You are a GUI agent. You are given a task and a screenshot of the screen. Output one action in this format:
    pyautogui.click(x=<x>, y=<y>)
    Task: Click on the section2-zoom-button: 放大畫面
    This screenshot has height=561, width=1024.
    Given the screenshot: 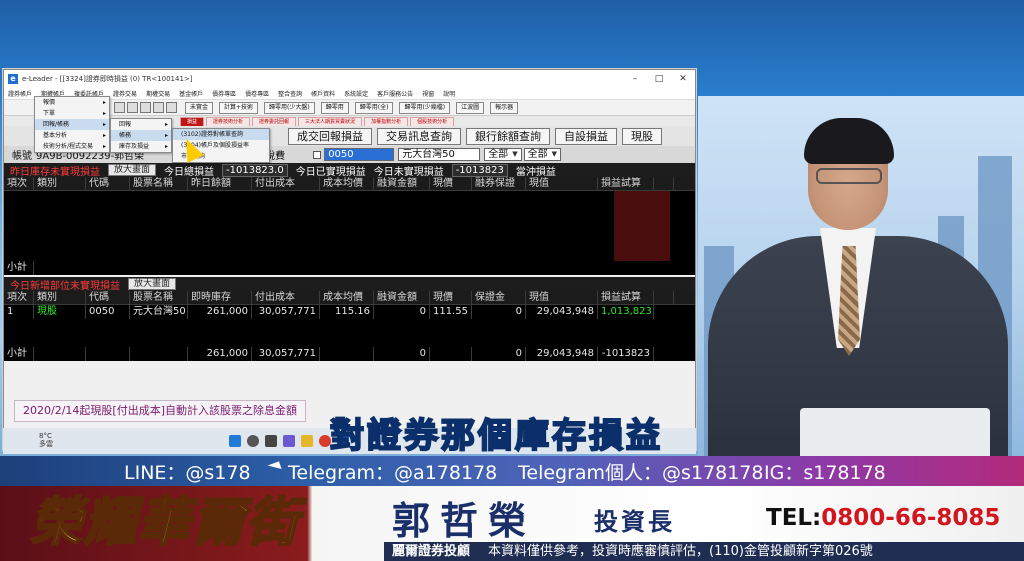 What is the action you would take?
    pyautogui.click(x=152, y=284)
    